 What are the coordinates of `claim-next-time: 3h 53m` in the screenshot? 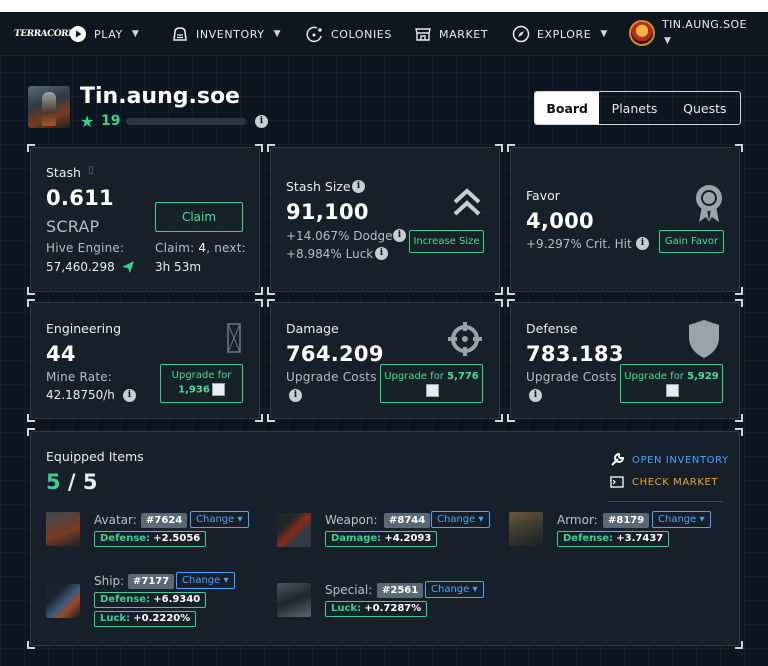 It's located at (178, 267).